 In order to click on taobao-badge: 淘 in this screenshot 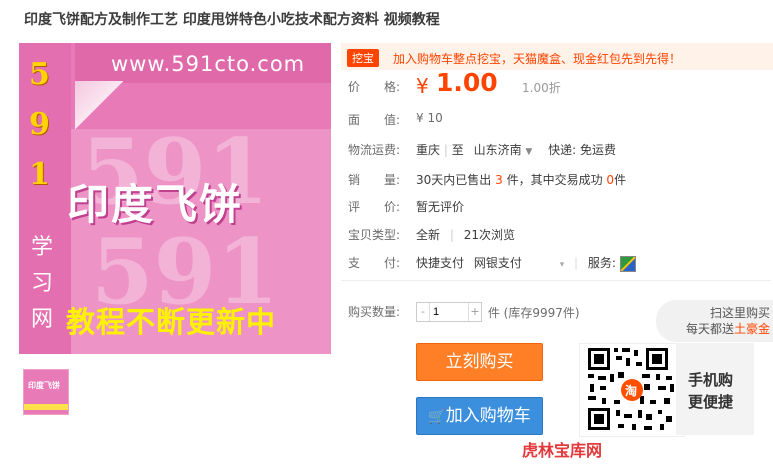, I will do `click(631, 391)`.